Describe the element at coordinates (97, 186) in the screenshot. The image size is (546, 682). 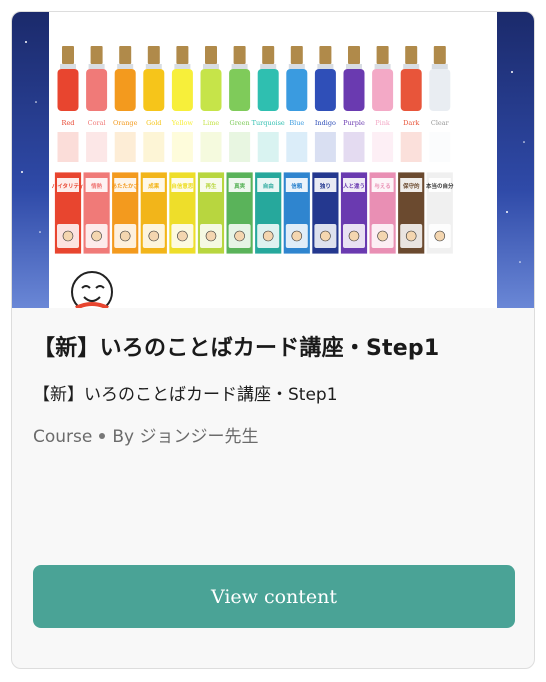
I see `word-card-label: 情熱` at that location.